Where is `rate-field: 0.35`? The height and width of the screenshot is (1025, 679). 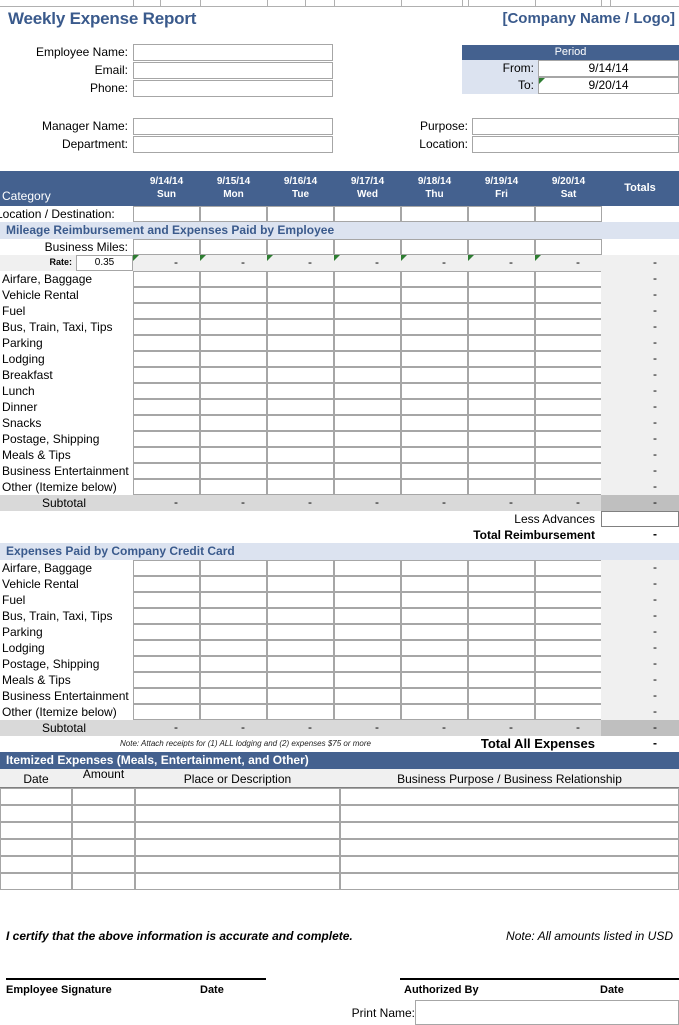 rate-field: 0.35 is located at coordinates (104, 263).